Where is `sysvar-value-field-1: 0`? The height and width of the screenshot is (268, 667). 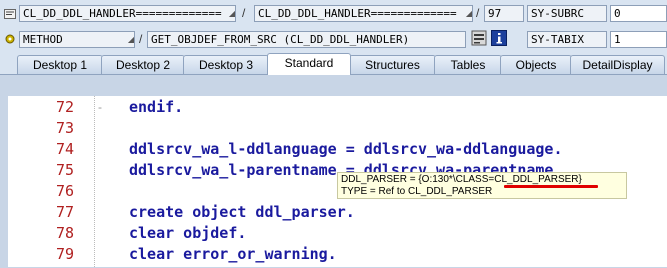
sysvar-value-field-1: 0 is located at coordinates (638, 13).